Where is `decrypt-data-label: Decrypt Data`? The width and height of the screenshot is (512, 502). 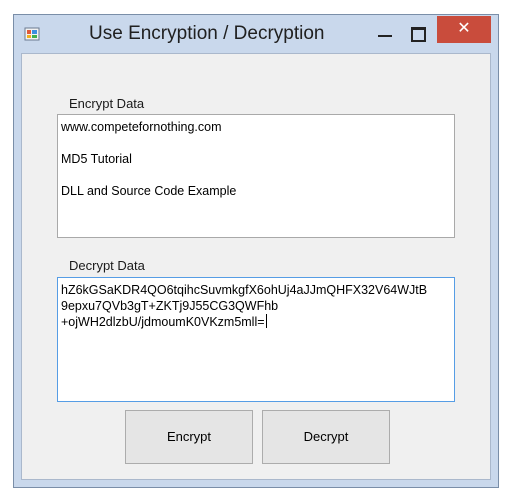
decrypt-data-label: Decrypt Data is located at coordinates (107, 265).